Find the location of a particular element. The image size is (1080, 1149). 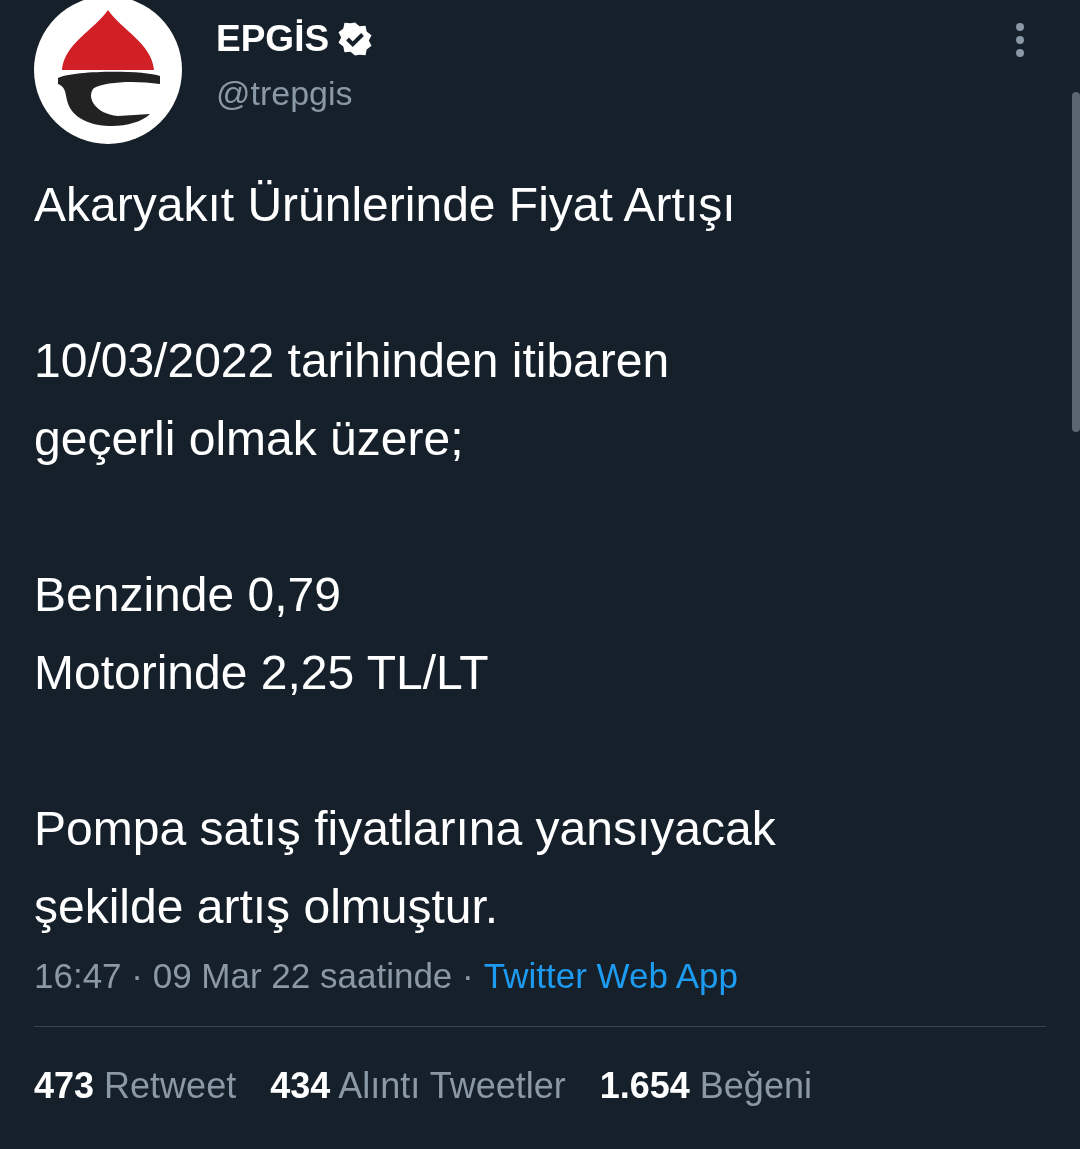

tweet-paragraph: Pompa satış fiyatlarına yansıyacak şekilde artış olmuştur. is located at coordinates (405, 868).